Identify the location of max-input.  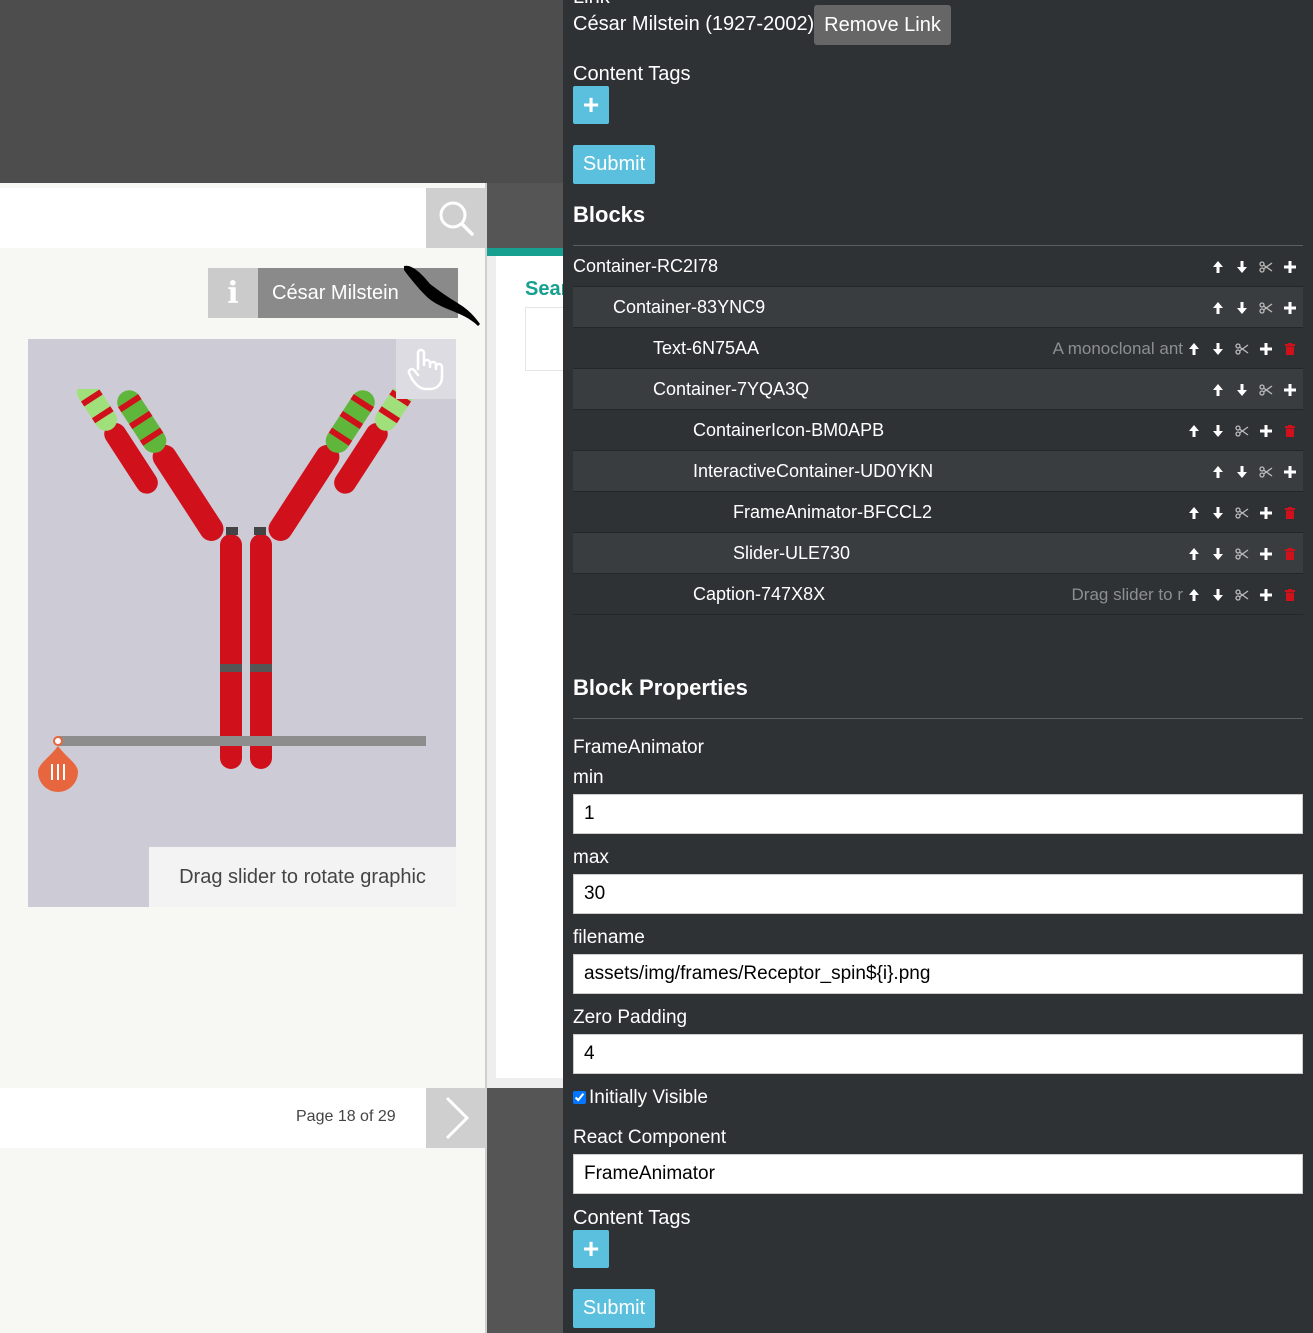
(938, 894).